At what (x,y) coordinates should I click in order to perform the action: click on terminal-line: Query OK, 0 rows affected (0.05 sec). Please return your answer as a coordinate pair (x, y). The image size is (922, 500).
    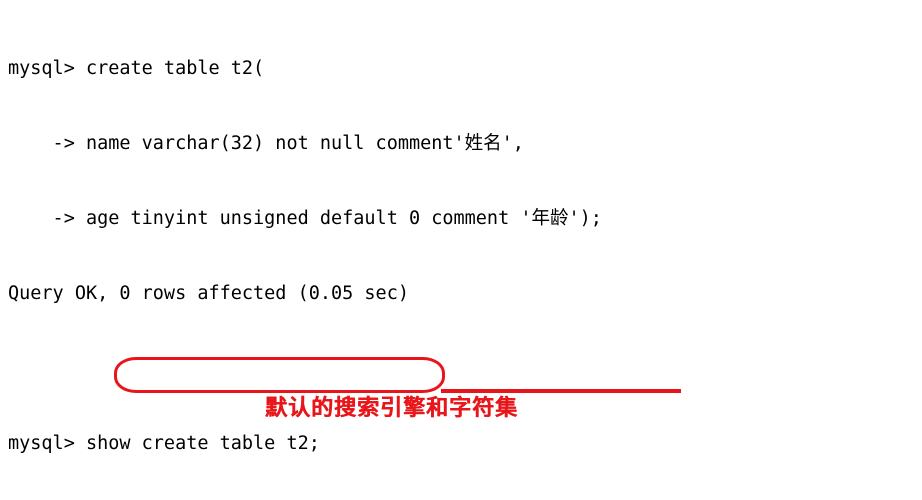
    Looking at the image, I should click on (208, 293).